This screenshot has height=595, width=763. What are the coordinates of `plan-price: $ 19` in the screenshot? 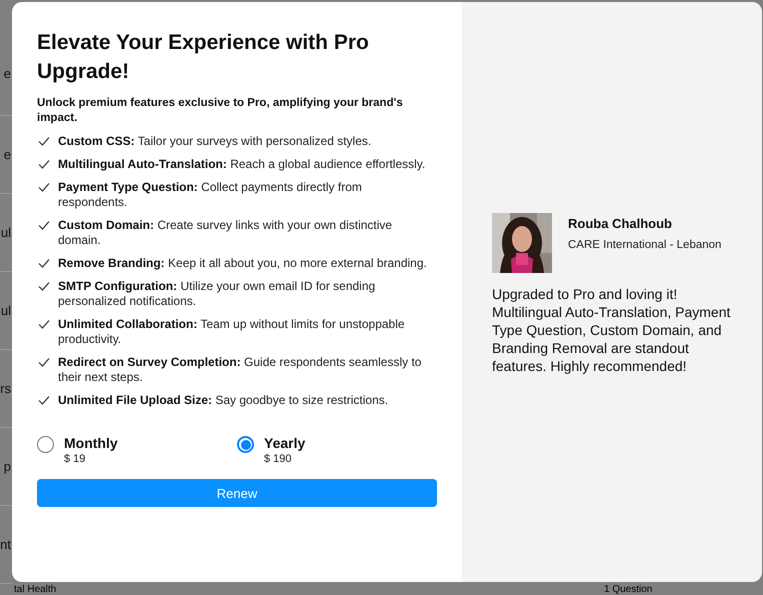 It's located at (75, 459).